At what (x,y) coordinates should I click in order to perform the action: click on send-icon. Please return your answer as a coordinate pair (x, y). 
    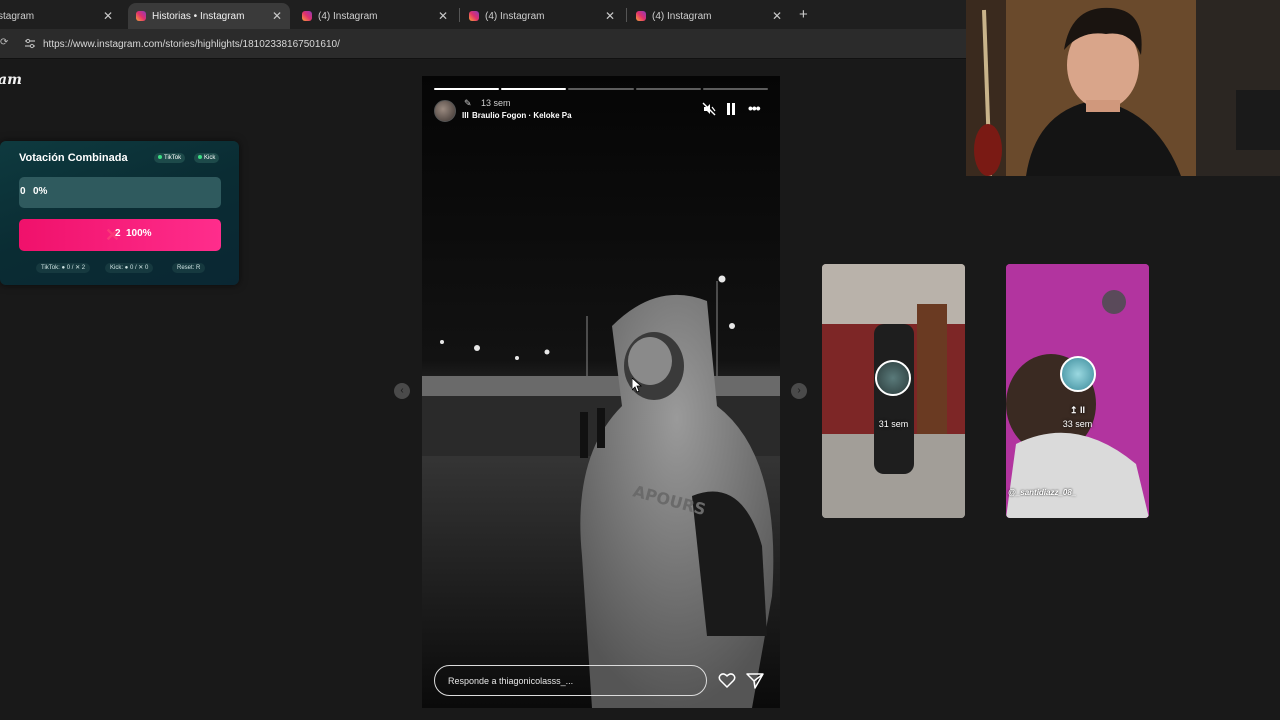
    Looking at the image, I should click on (755, 680).